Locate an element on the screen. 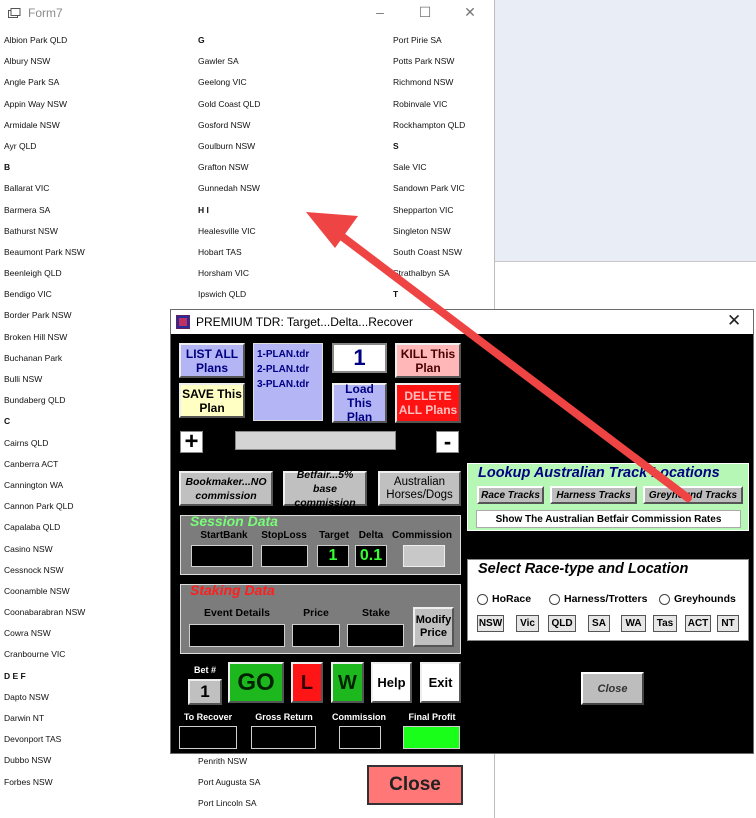 The image size is (756, 818). track-item: Bundaberg QLD is located at coordinates (35, 400).